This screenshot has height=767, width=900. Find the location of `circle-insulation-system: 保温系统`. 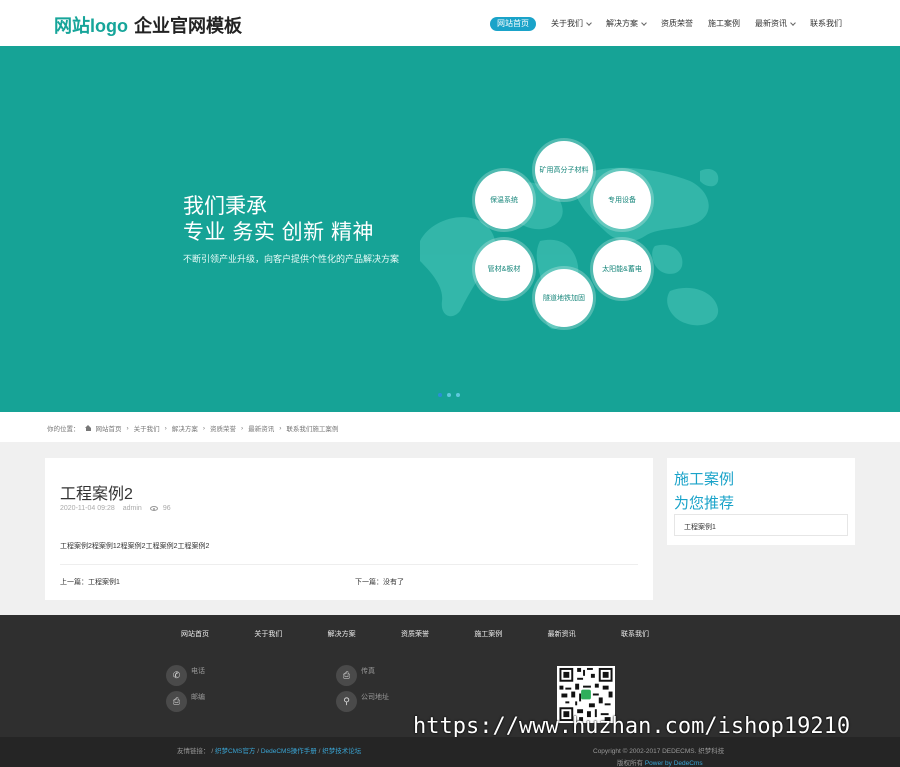

circle-insulation-system: 保温系统 is located at coordinates (504, 200).